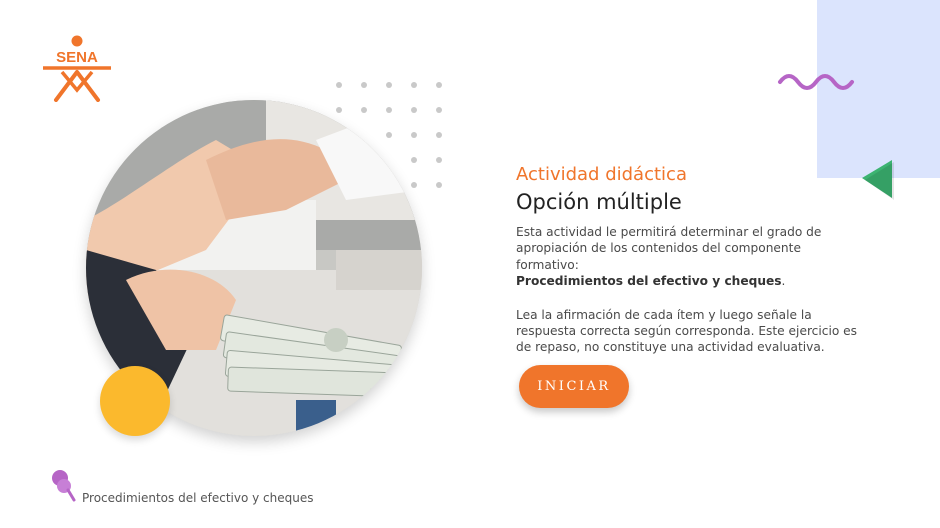 The width and height of the screenshot is (940, 528). I want to click on activity-kicker: Actividad didáctica, so click(601, 174).